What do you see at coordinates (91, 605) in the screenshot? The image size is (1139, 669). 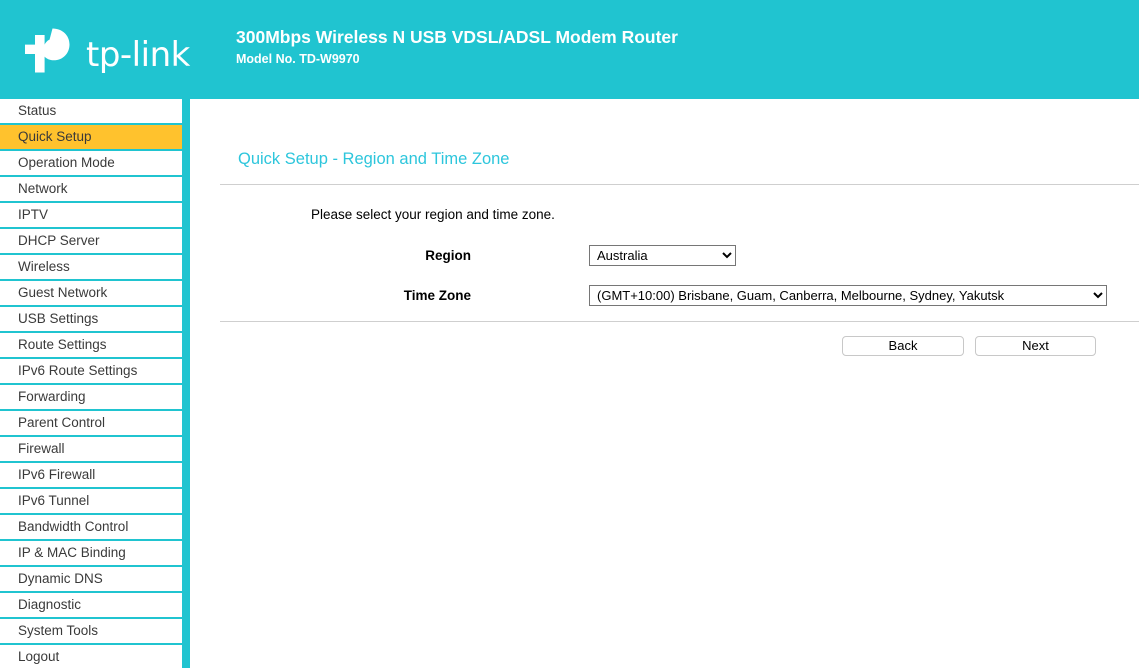 I see `sidebar-item-diagnostic: Diagnostic` at bounding box center [91, 605].